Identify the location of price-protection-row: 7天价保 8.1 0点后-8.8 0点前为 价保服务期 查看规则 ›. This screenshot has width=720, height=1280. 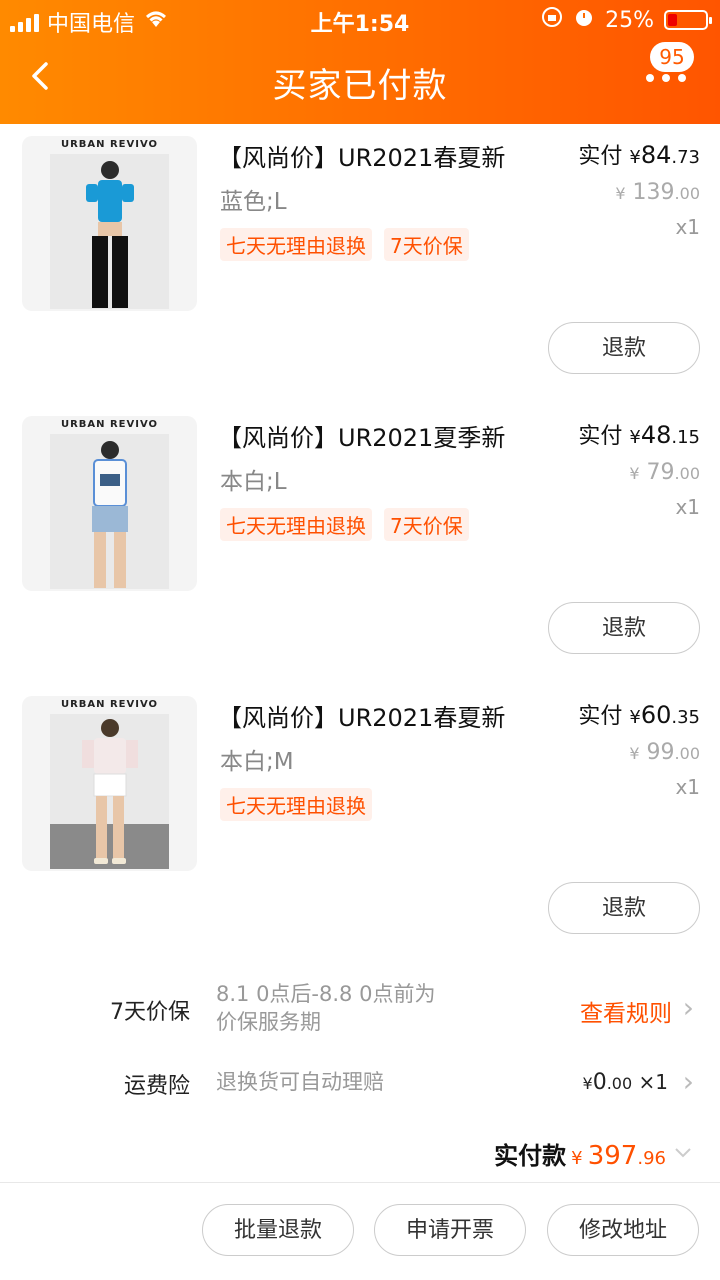
(360, 1010).